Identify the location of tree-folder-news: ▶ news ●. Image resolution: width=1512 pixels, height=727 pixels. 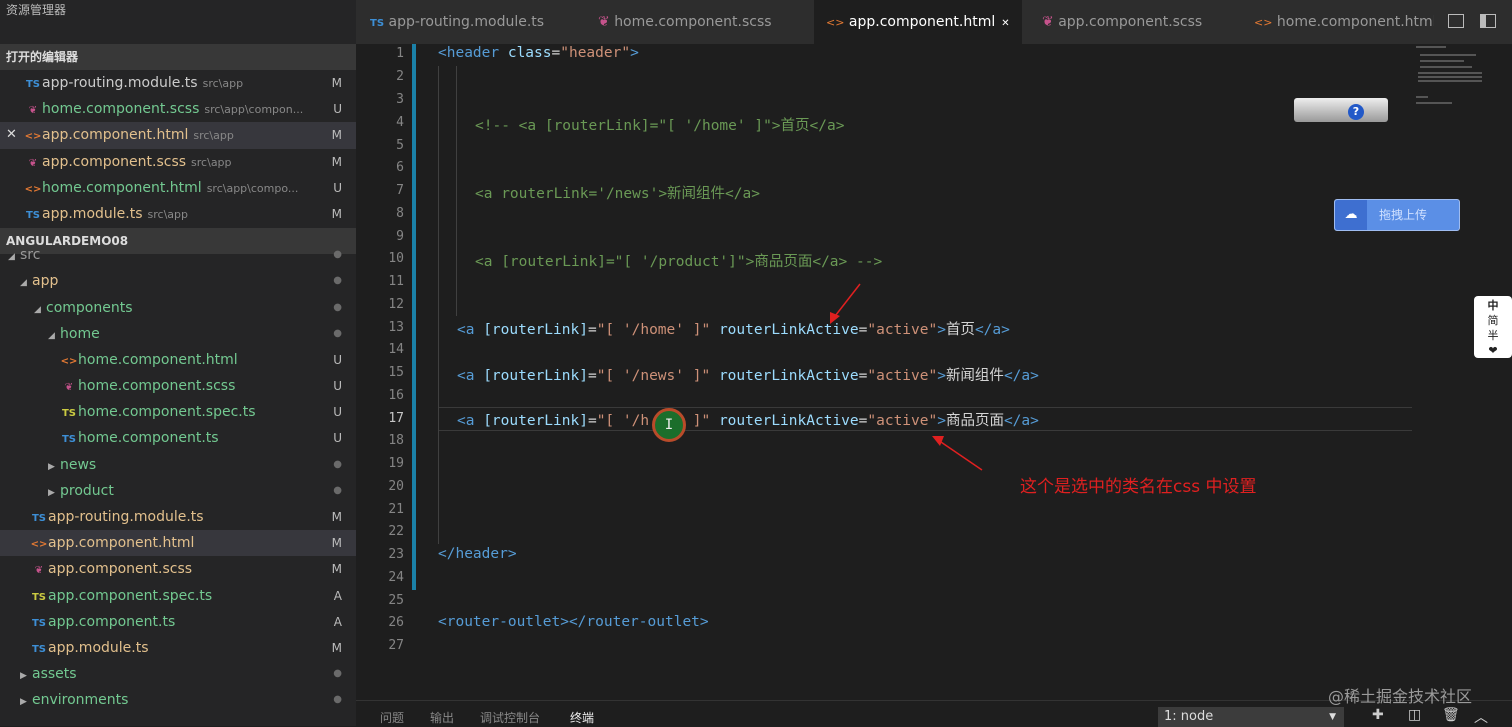
(178, 465).